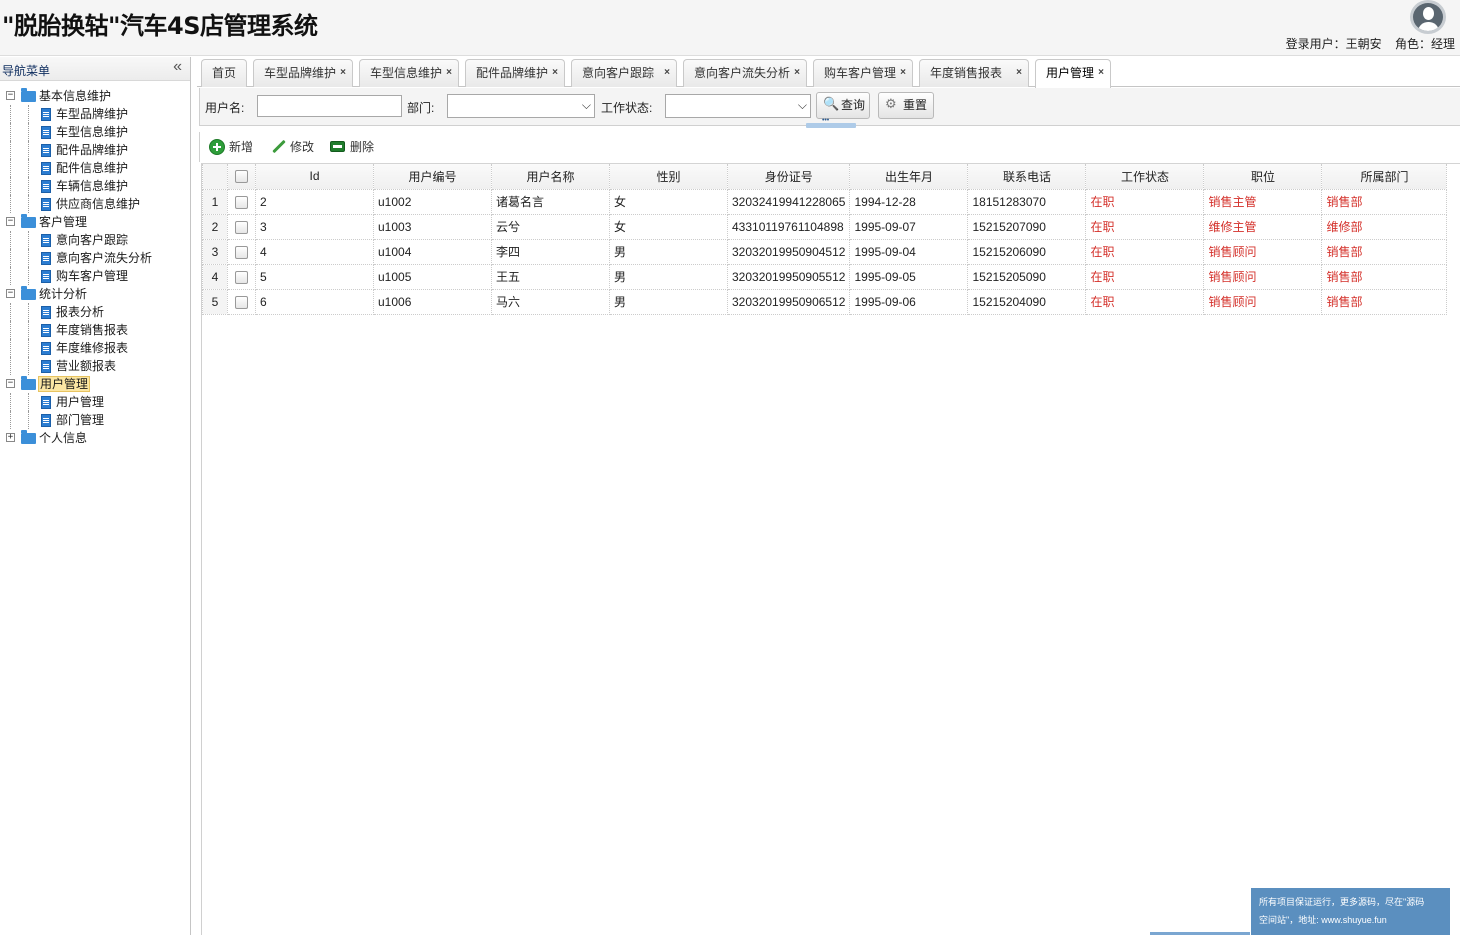 This screenshot has width=1460, height=935. What do you see at coordinates (1073, 73) in the screenshot?
I see `tab: 用户管理 ×` at bounding box center [1073, 73].